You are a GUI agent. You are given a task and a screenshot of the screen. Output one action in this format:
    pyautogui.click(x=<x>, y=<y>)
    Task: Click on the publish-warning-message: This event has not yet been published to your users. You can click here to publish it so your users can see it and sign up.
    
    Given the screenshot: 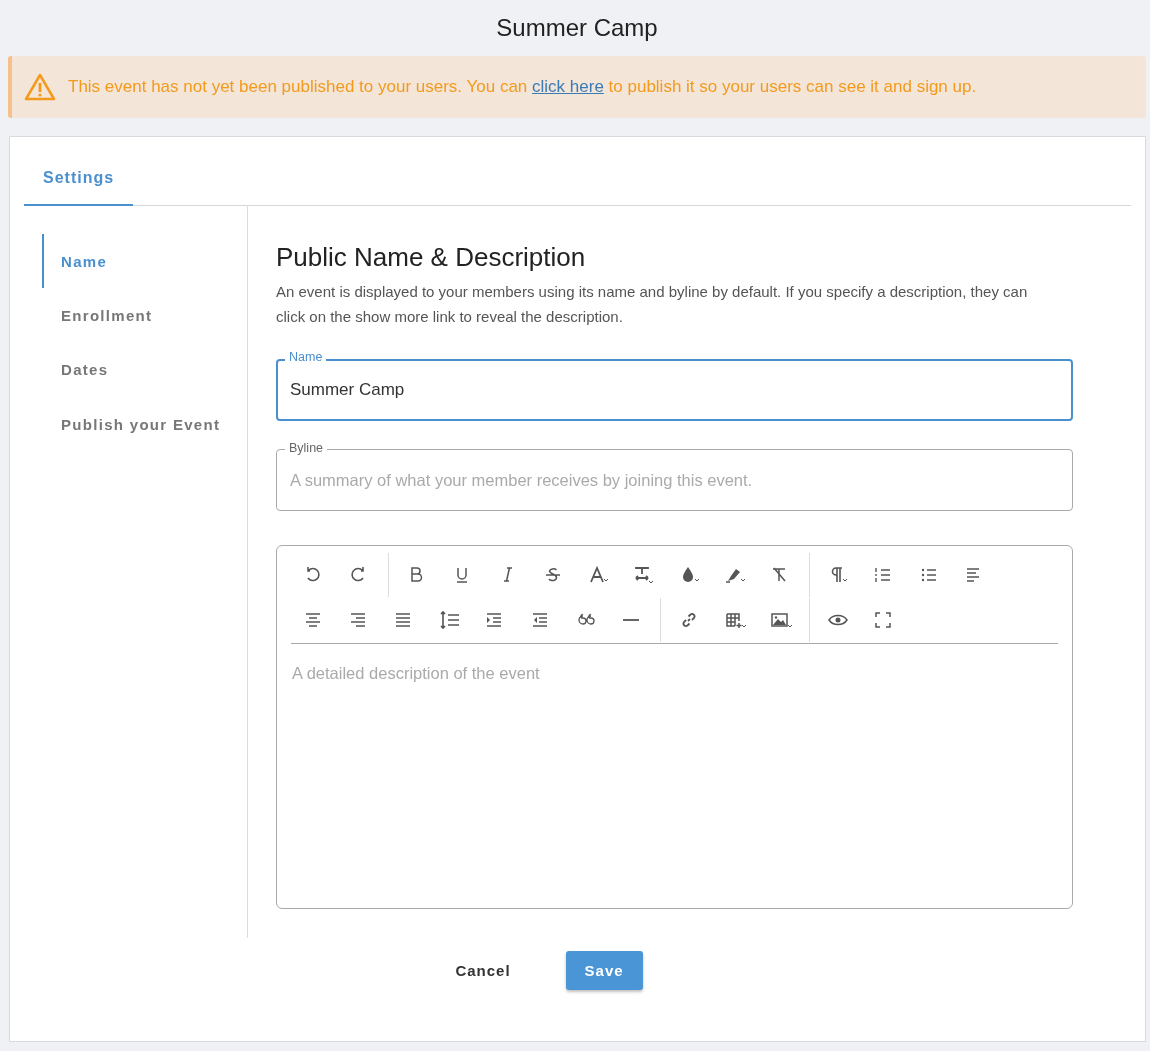 What is the action you would take?
    pyautogui.click(x=522, y=87)
    